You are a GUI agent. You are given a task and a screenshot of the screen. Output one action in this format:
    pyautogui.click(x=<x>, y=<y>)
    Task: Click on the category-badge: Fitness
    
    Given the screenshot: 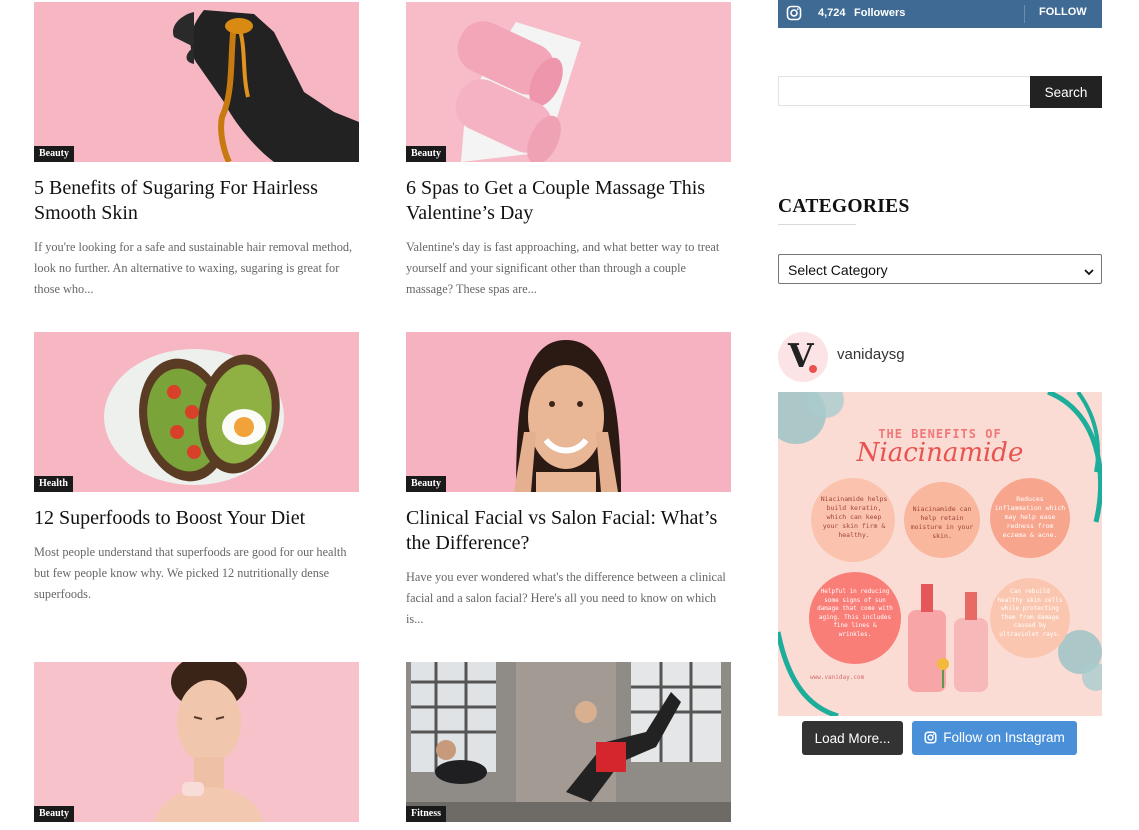 What is the action you would take?
    pyautogui.click(x=426, y=814)
    